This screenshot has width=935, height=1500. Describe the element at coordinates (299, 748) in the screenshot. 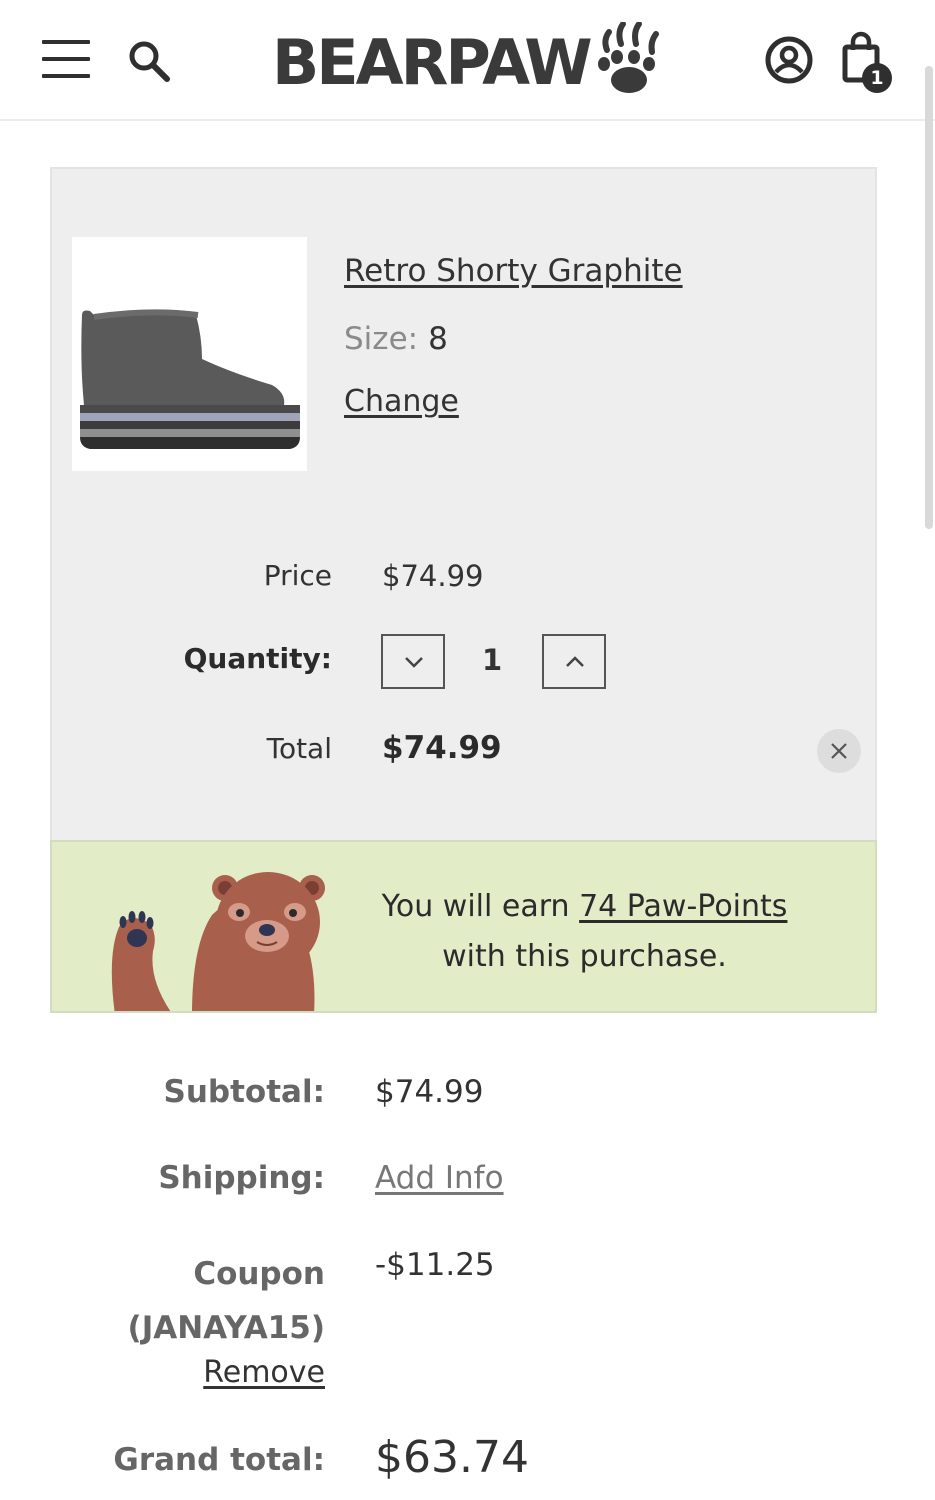

I see `total-label: Total` at that location.